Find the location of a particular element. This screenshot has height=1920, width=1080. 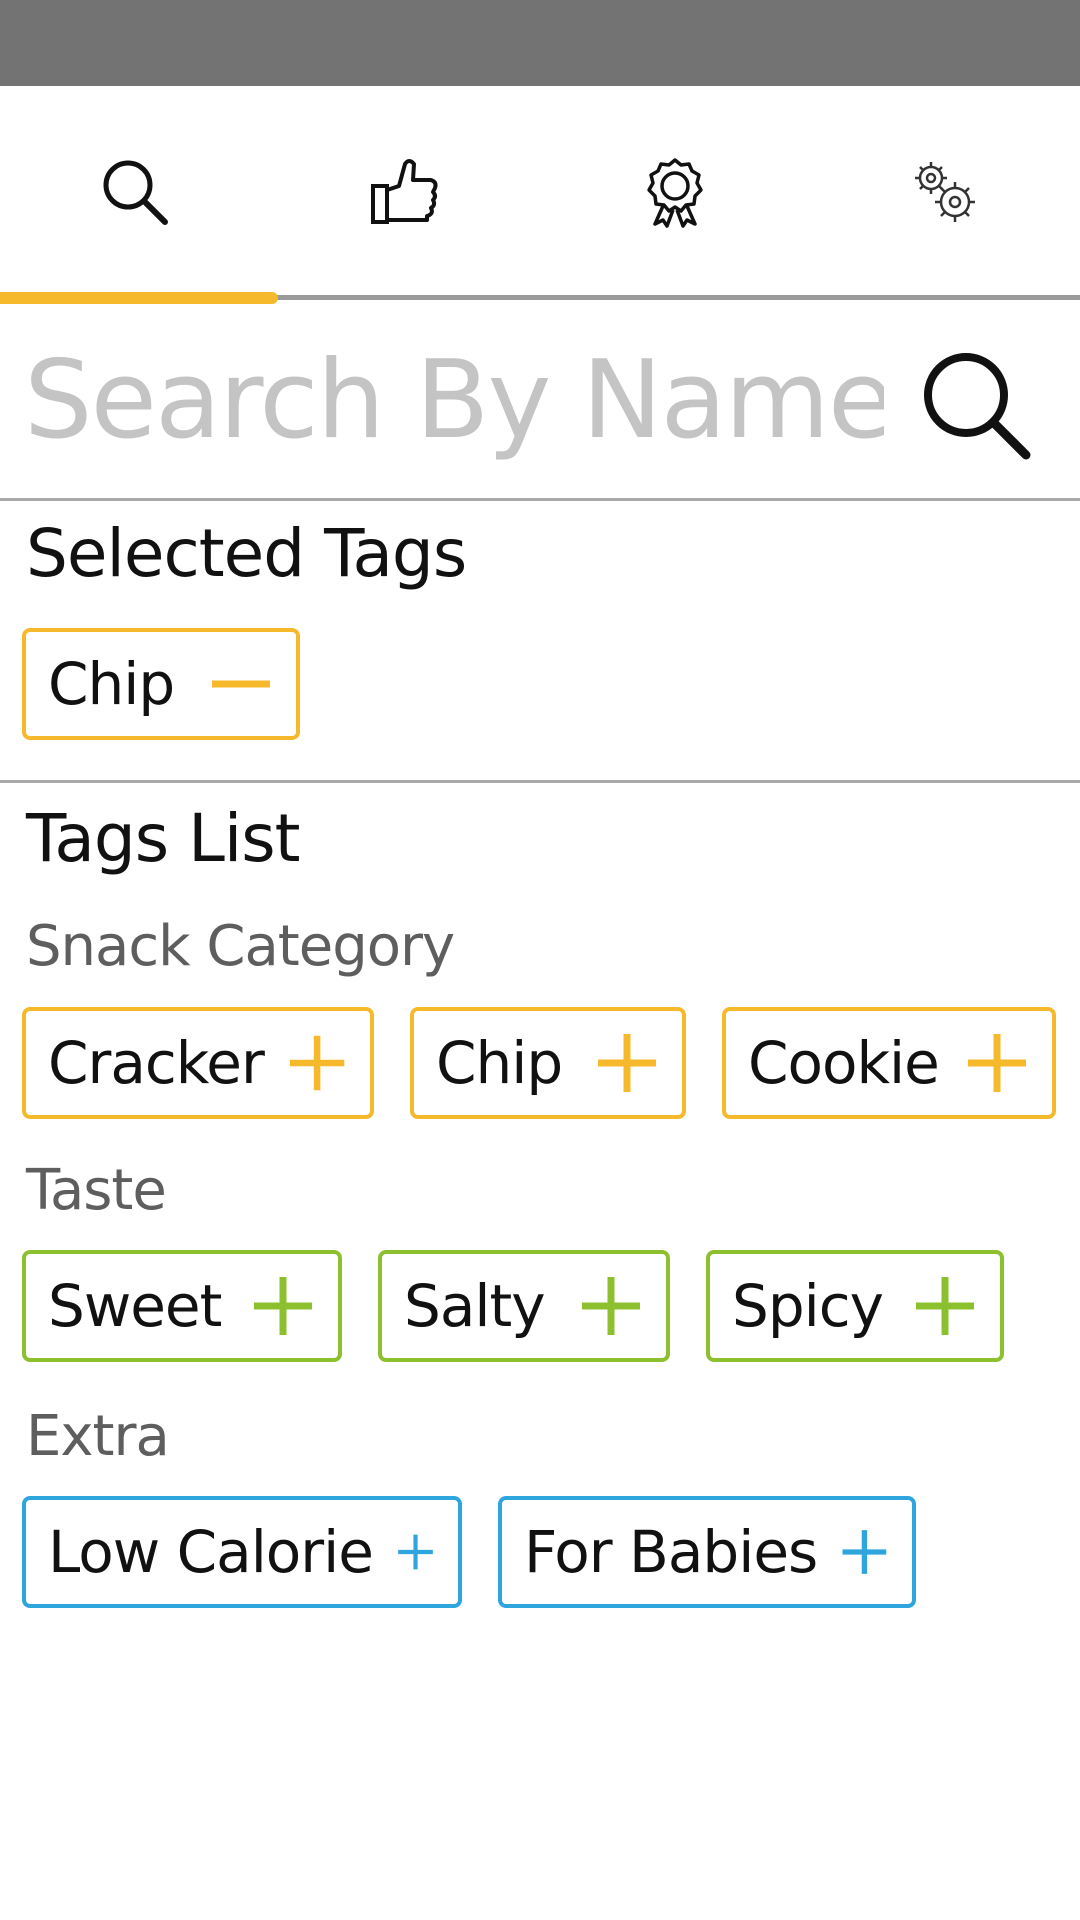

tag-label: Spicy is located at coordinates (808, 1306).